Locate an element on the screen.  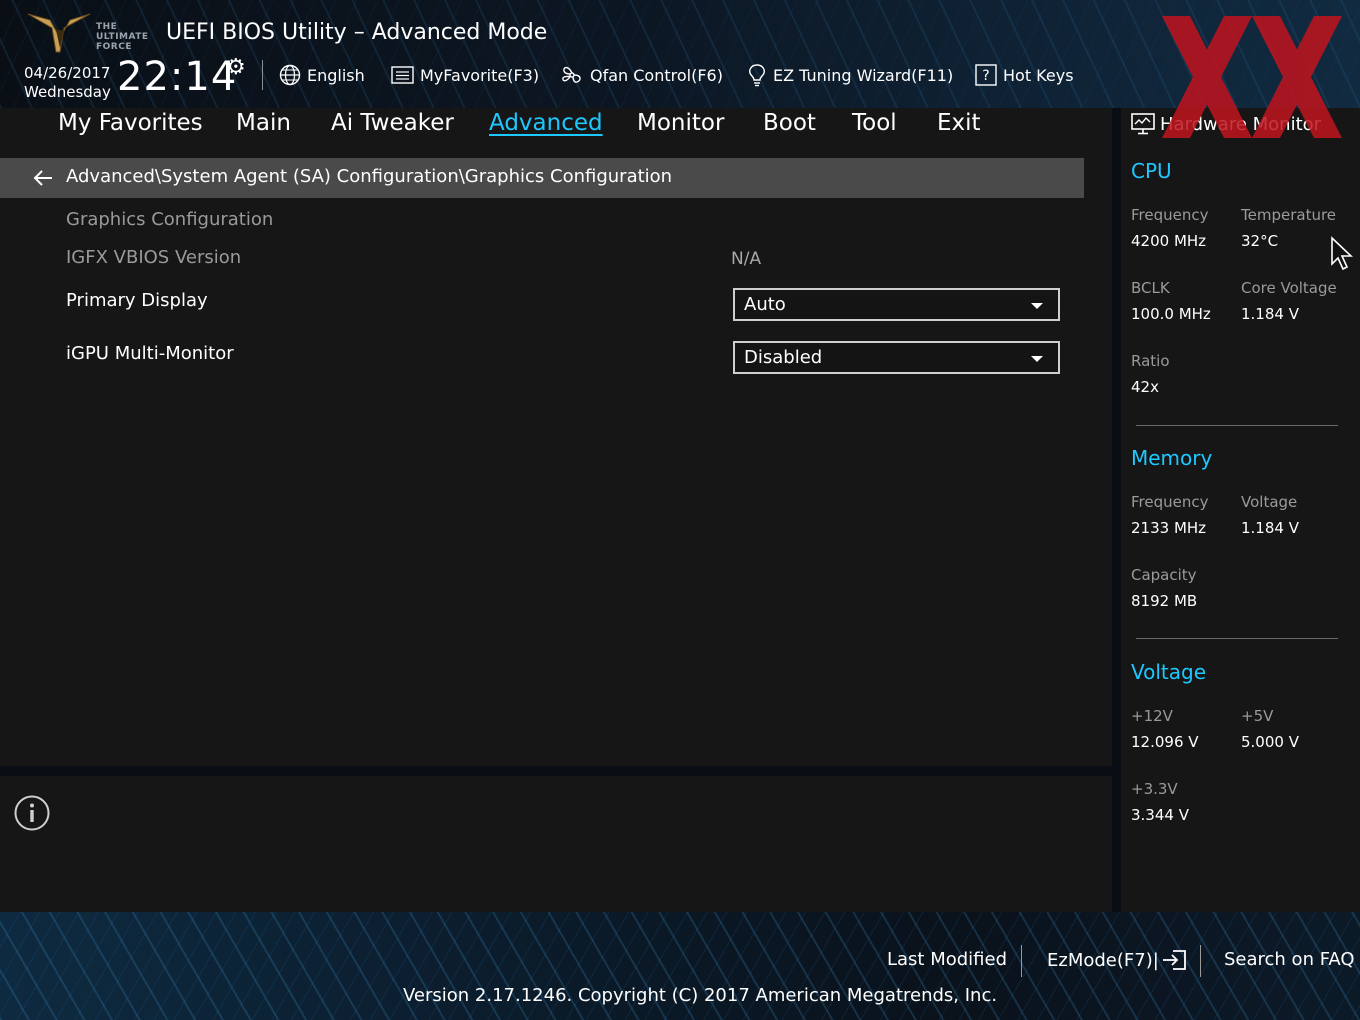
search-on-faq-button: Search on FAQ is located at coordinates (1289, 959).